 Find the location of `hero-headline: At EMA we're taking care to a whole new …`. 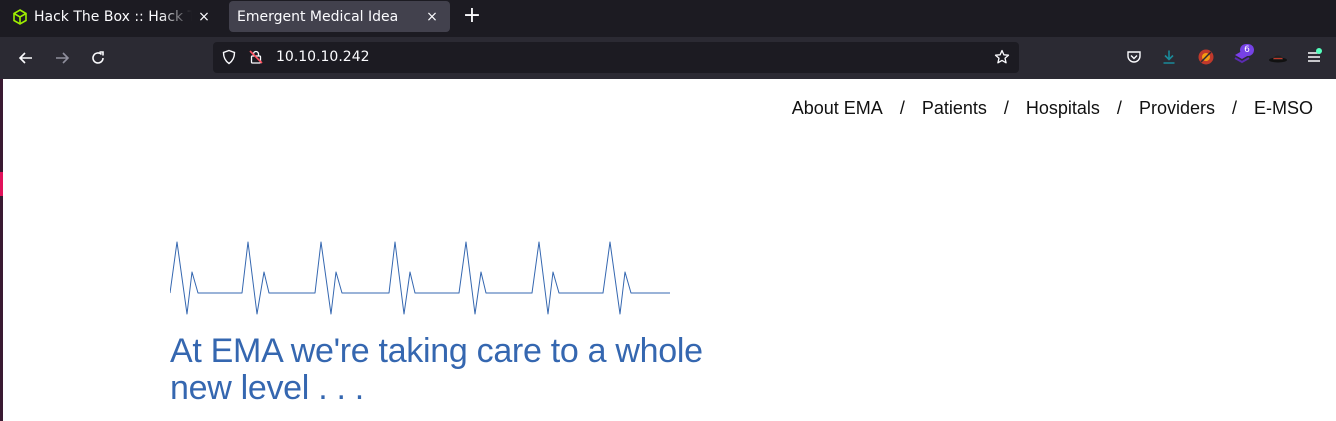

hero-headline: At EMA we're taking care to a whole new … is located at coordinates (436, 369).